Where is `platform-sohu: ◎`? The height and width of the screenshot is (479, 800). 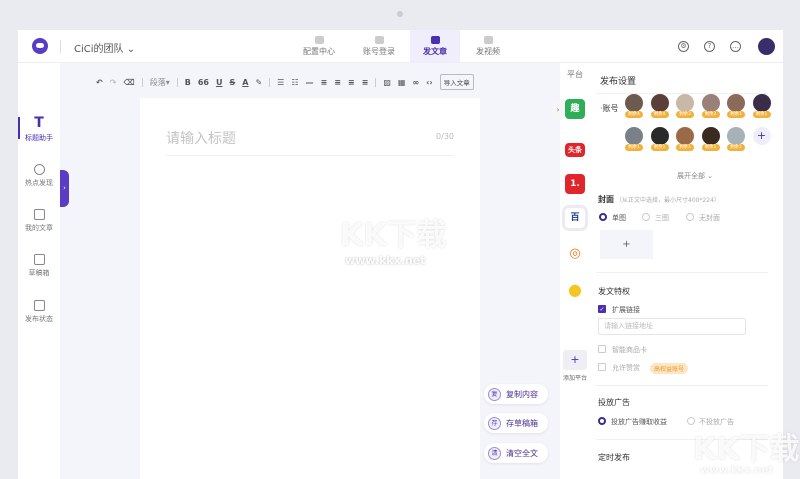
platform-sohu: ◎ is located at coordinates (575, 254).